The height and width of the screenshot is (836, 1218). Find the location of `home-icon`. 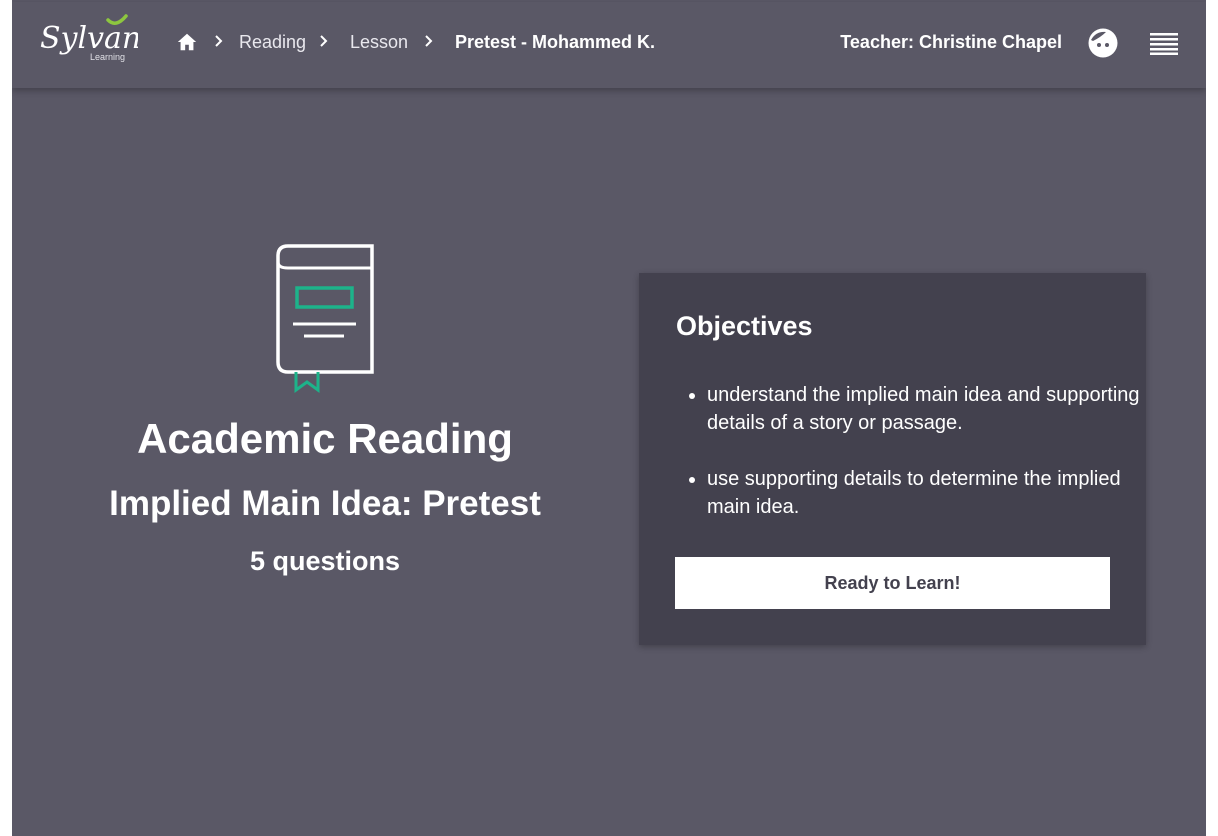

home-icon is located at coordinates (187, 42).